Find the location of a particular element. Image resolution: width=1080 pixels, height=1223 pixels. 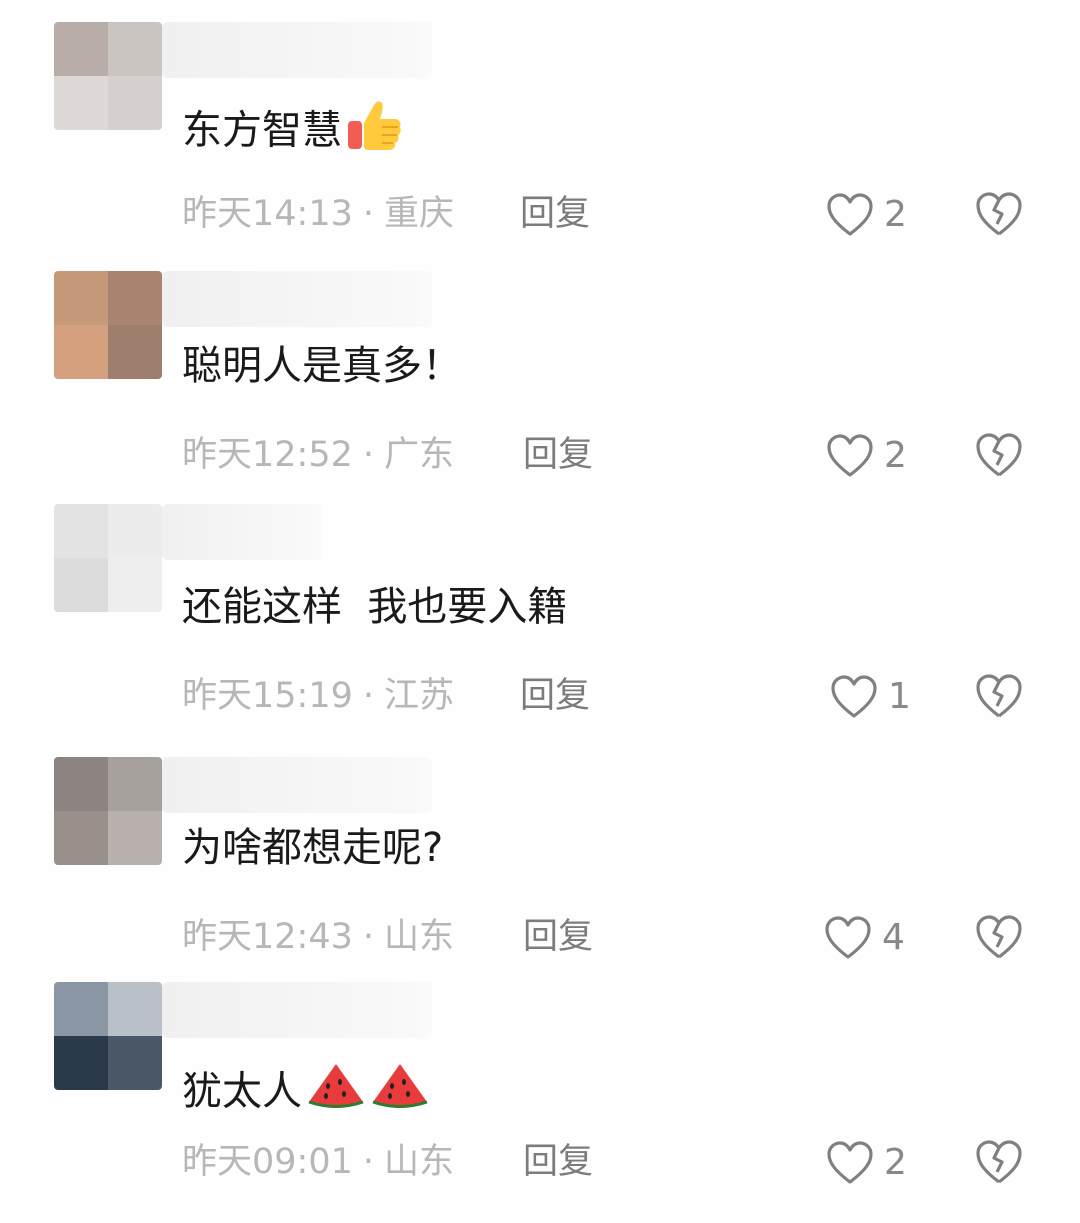

comment-text: 犹太人 is located at coordinates (306, 1093).